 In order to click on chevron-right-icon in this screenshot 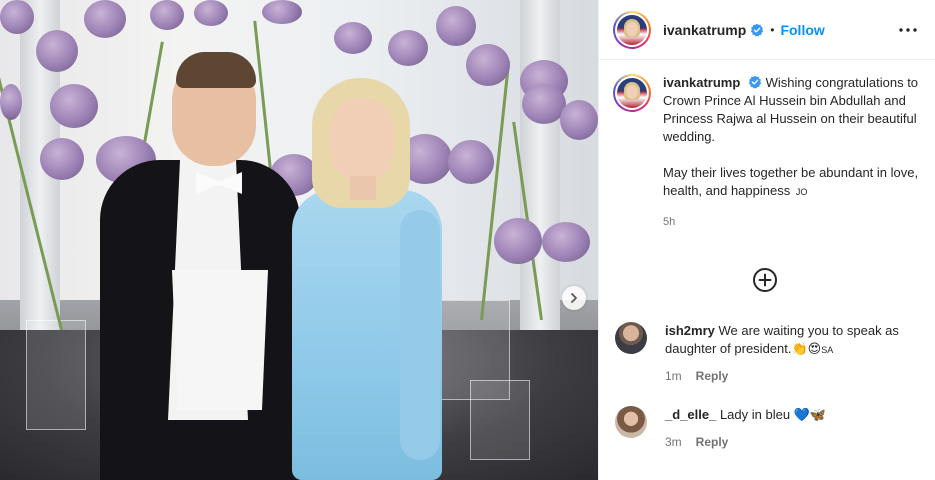, I will do `click(574, 298)`.